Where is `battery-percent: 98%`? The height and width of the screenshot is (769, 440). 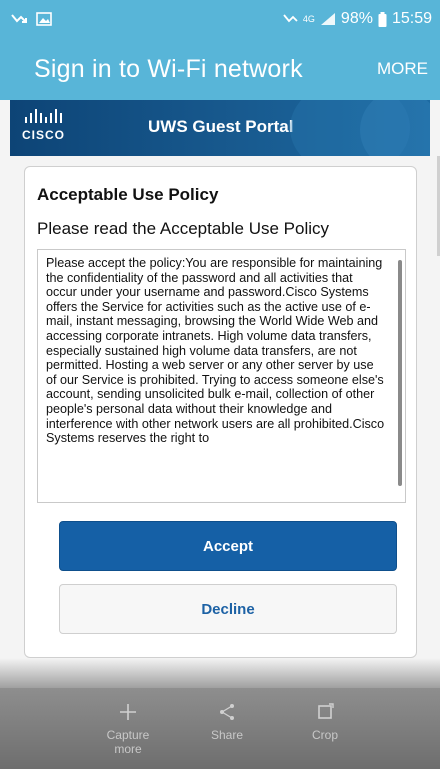
battery-percent: 98% is located at coordinates (356, 18).